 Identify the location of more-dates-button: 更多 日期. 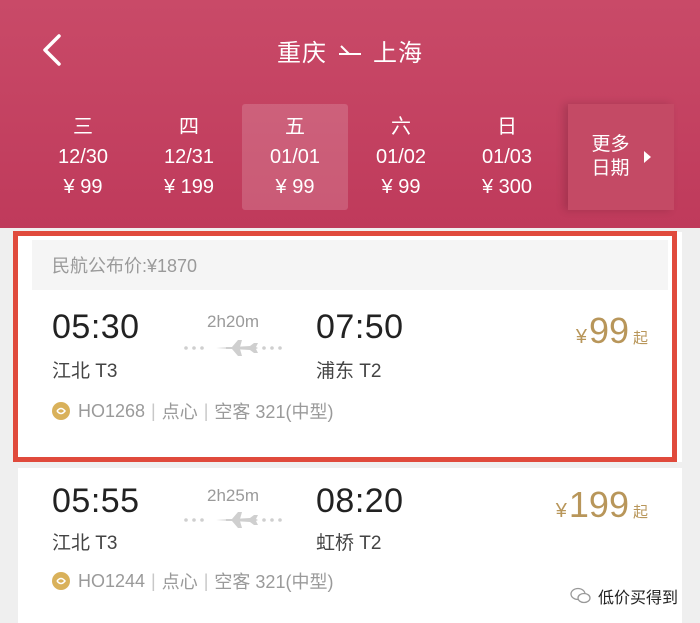
(621, 157).